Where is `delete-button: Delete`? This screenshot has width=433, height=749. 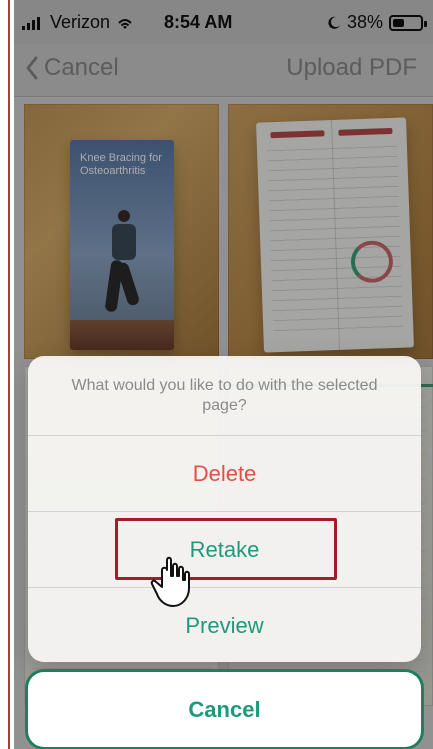
delete-button: Delete is located at coordinates (224, 474).